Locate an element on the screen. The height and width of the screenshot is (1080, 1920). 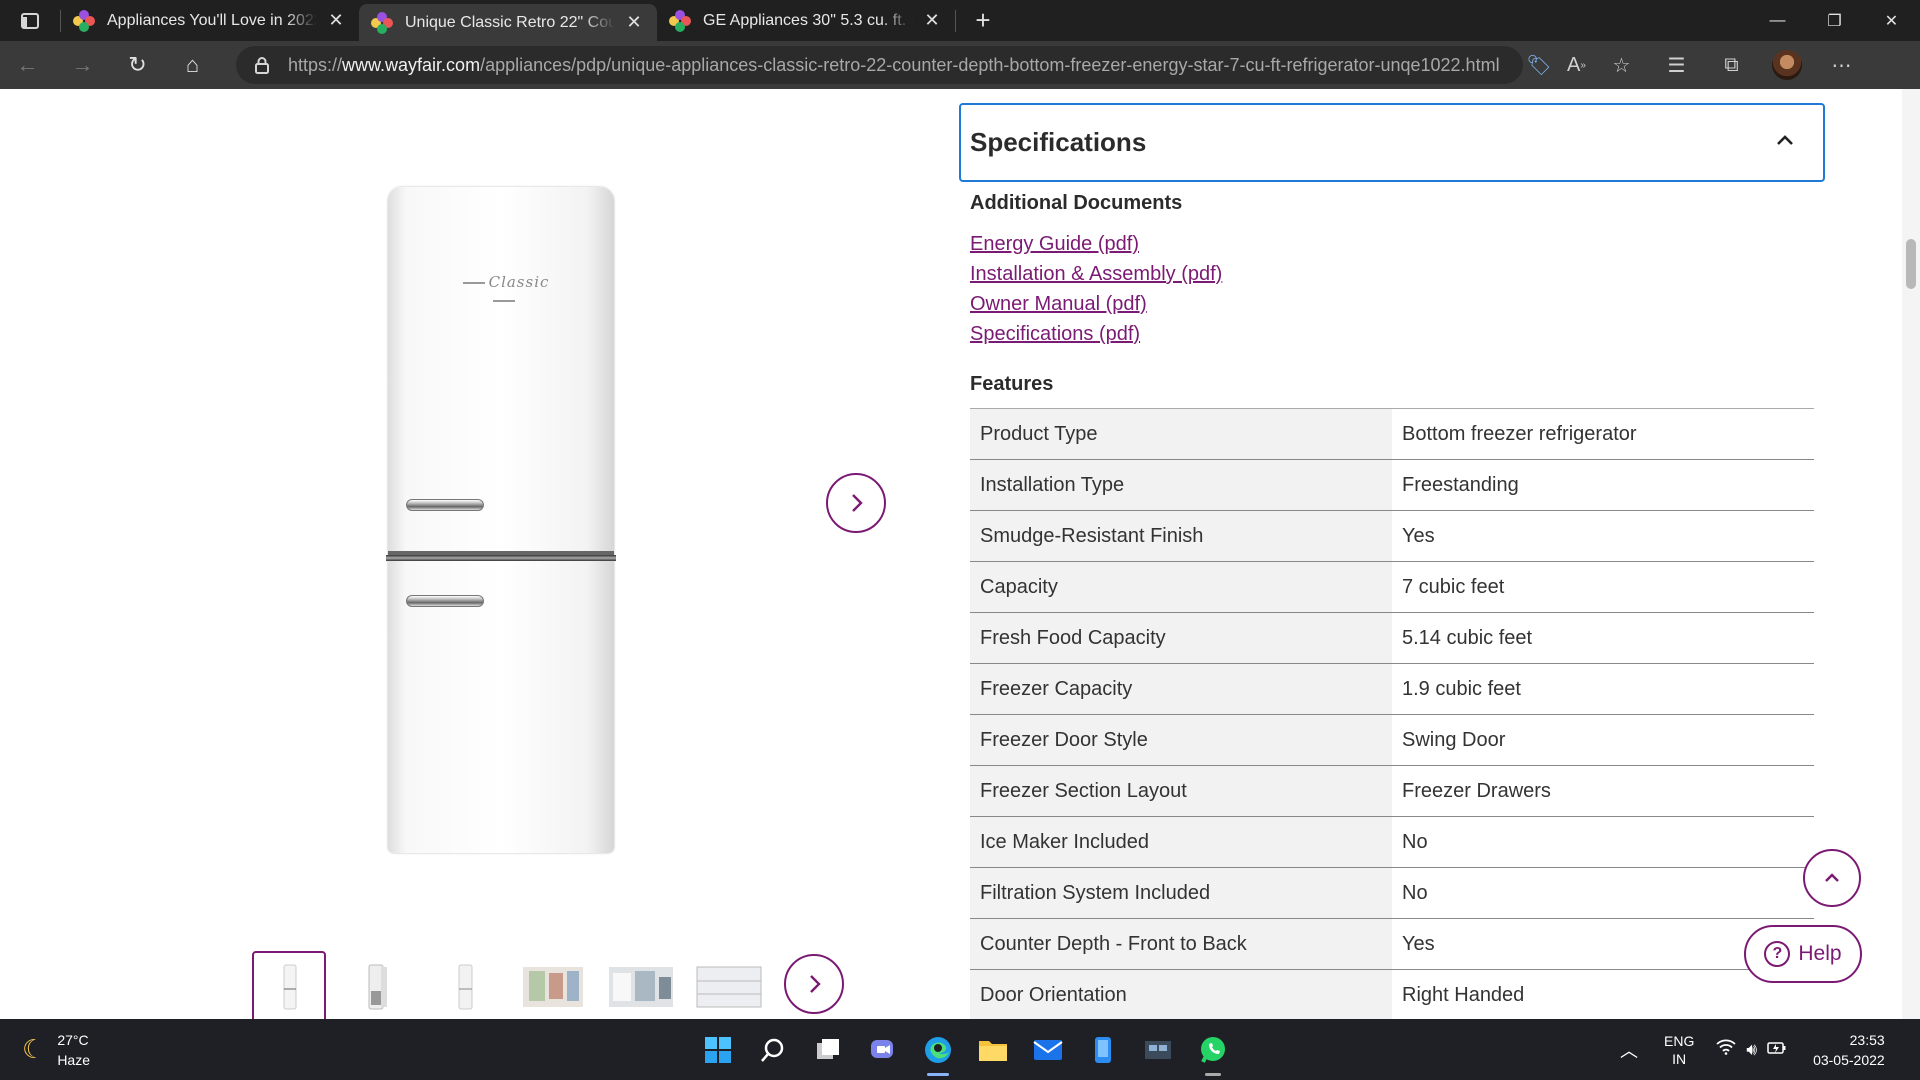
home-icon: ⌂ is located at coordinates (192, 65).